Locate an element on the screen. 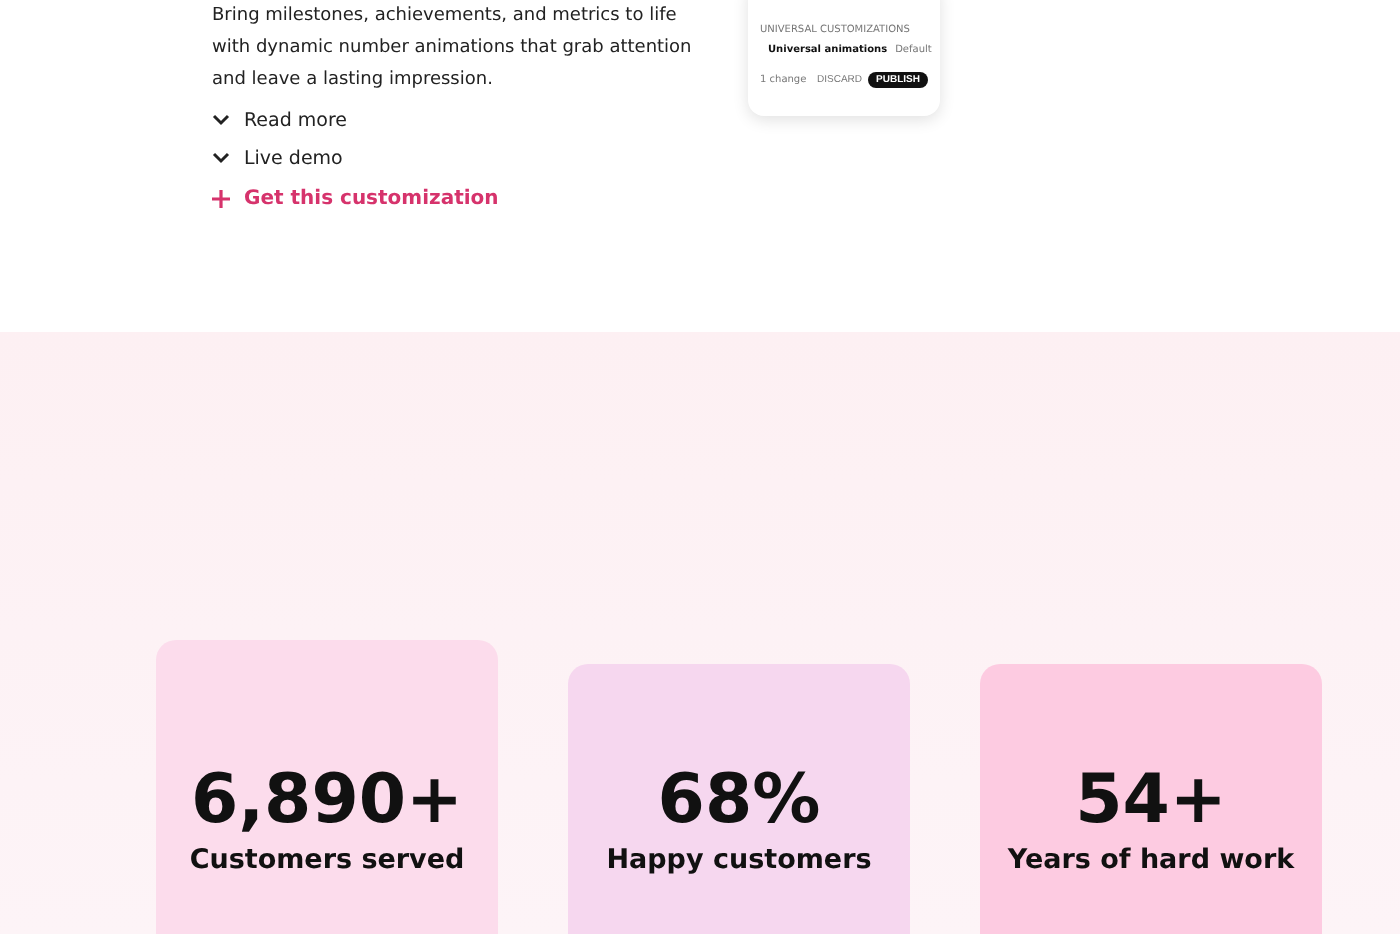 This screenshot has height=934, width=1400. plus-icon is located at coordinates (221, 198).